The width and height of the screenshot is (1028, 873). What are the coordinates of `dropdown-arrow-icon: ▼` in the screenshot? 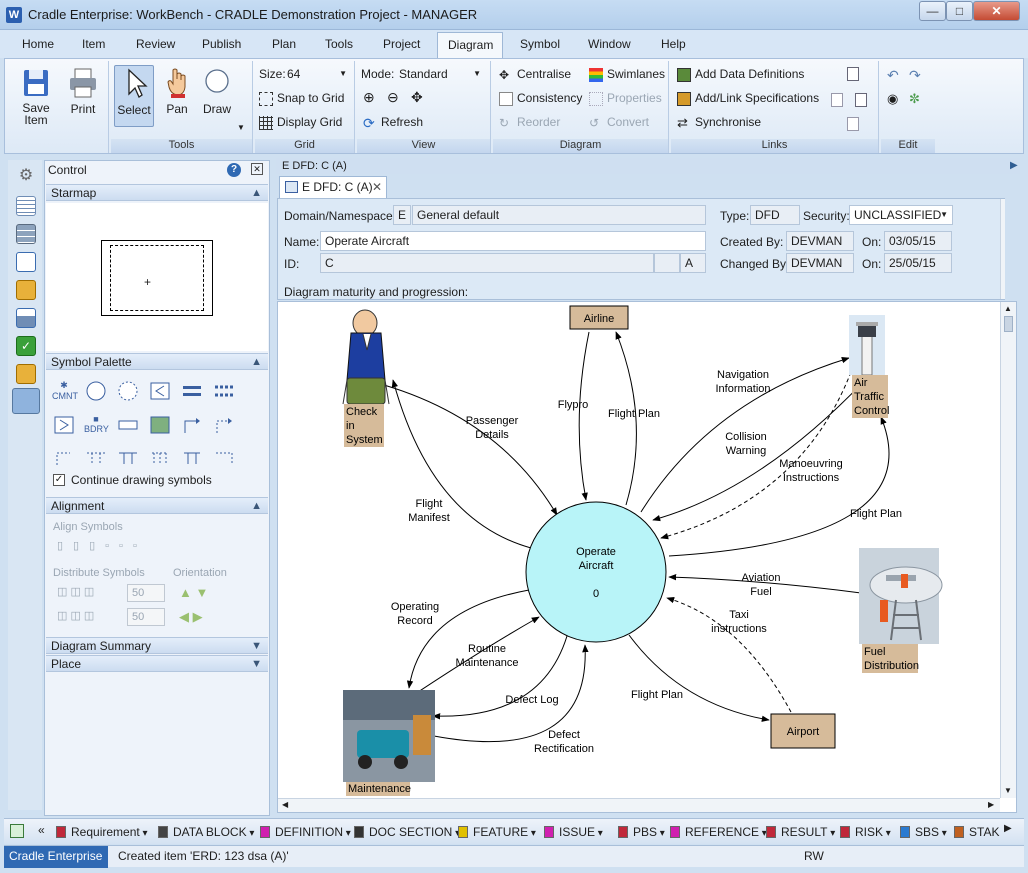 It's located at (241, 127).